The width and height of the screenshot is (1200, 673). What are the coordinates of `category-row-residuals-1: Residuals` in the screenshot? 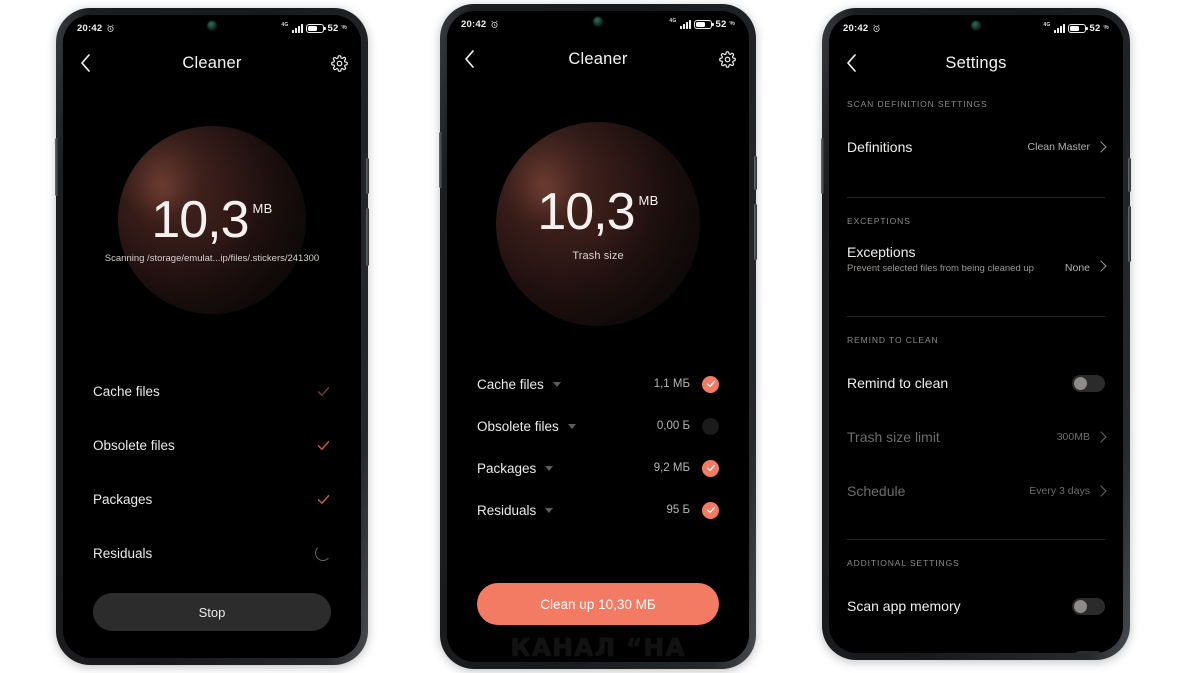 It's located at (212, 553).